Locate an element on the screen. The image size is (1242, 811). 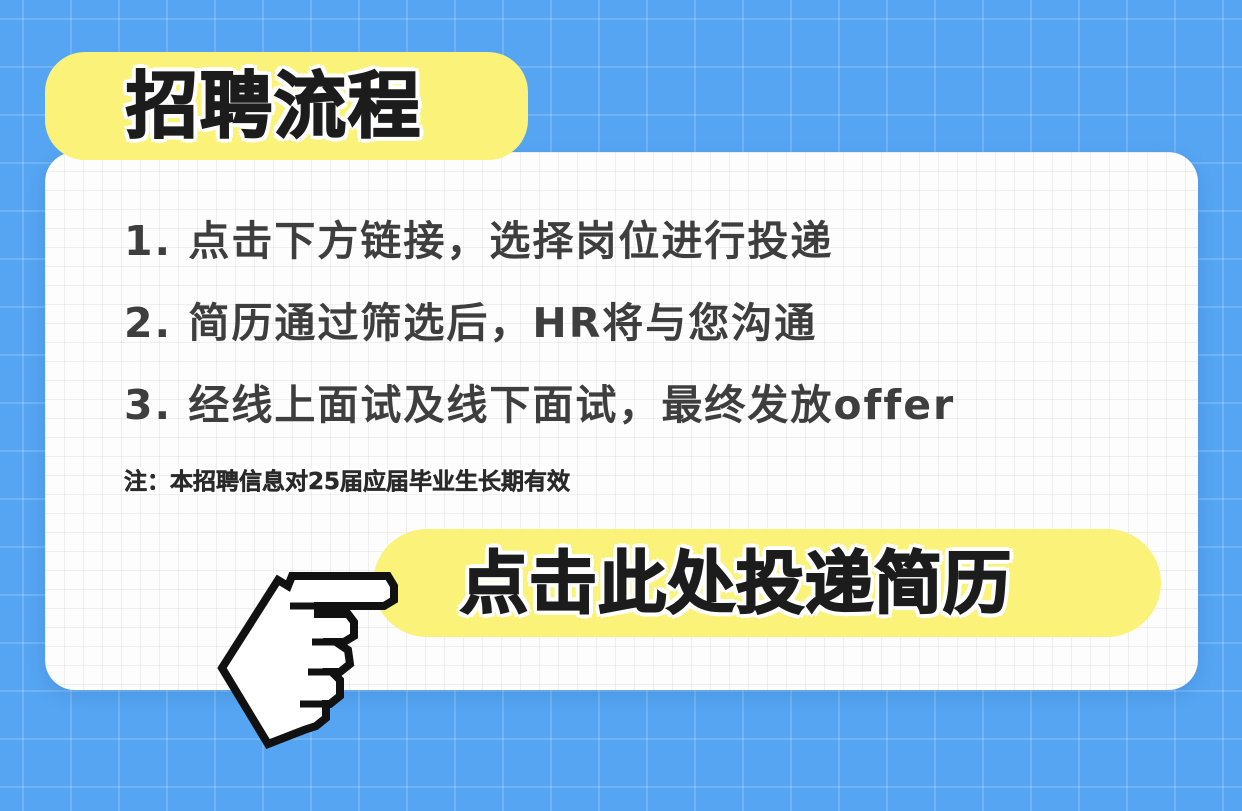
step-item-2: 2. 简历通过筛选后，HR将与您沟通 is located at coordinates (471, 323).